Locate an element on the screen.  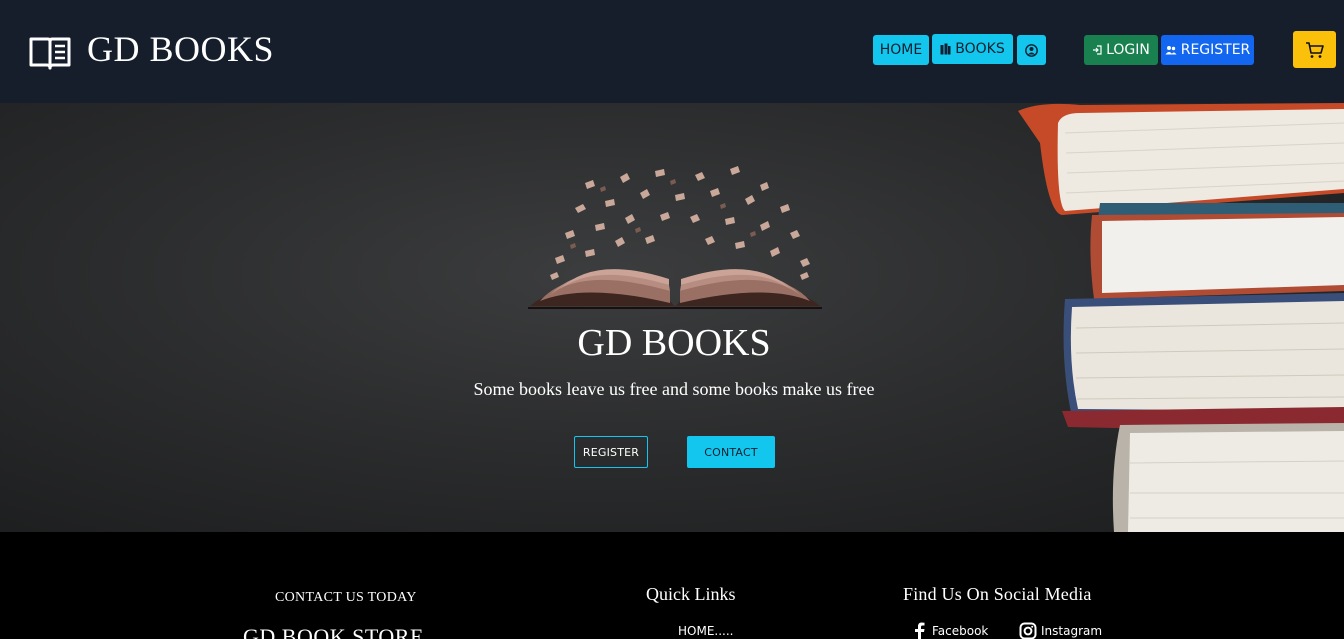
facebook-link: Facebook is located at coordinates (950, 630).